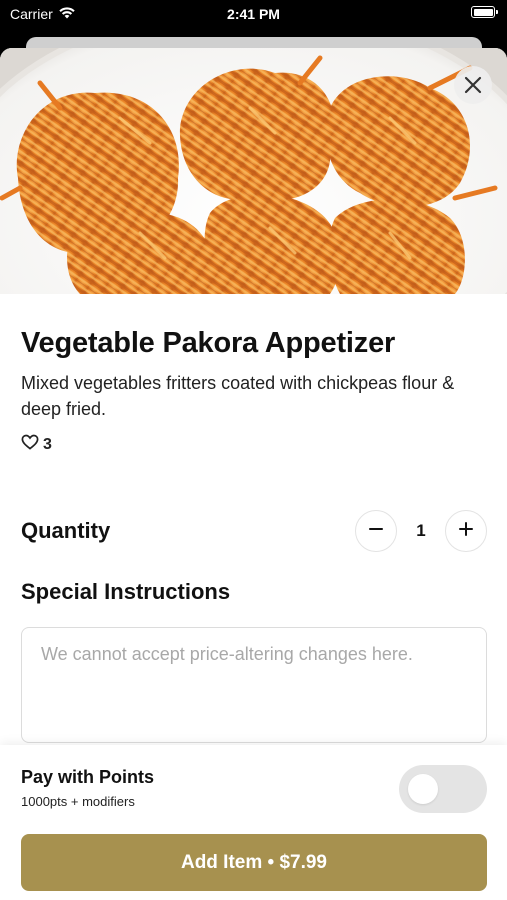  I want to click on decrement-button, so click(376, 531).